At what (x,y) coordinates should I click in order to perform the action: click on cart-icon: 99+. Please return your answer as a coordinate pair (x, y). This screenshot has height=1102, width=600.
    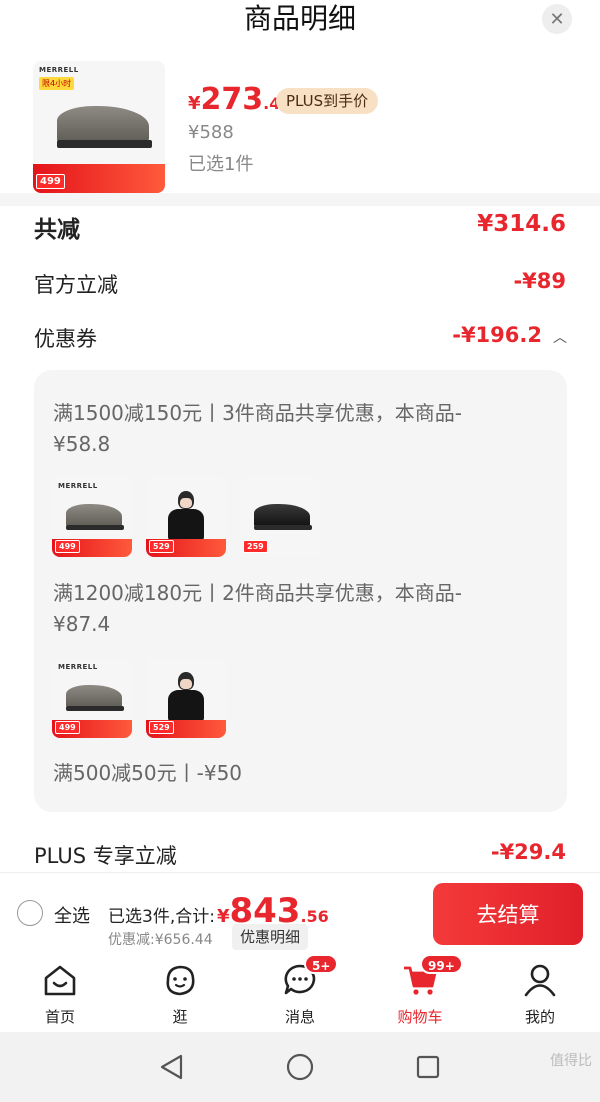
    Looking at the image, I should click on (432, 976).